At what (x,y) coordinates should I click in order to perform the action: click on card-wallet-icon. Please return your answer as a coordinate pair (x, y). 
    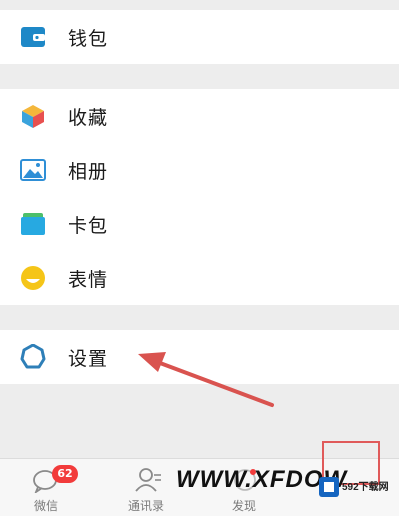
    Looking at the image, I should click on (33, 224).